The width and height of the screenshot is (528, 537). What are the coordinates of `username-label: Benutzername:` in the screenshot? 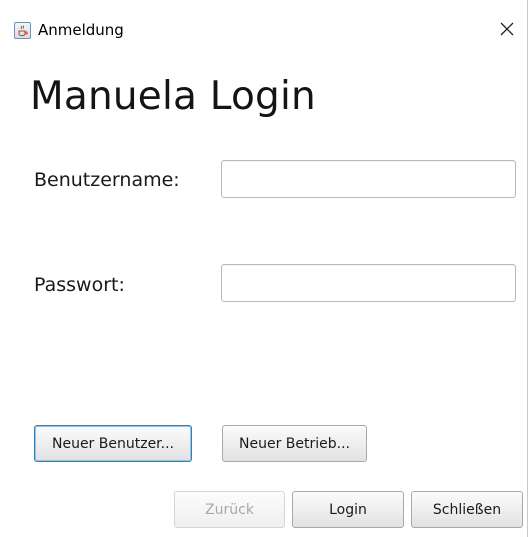 It's located at (107, 180).